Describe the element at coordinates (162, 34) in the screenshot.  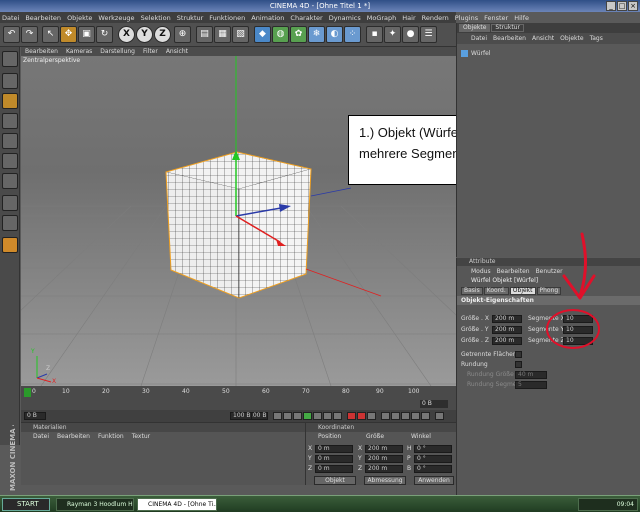
I see `z-axis-lock-icon: Z` at that location.